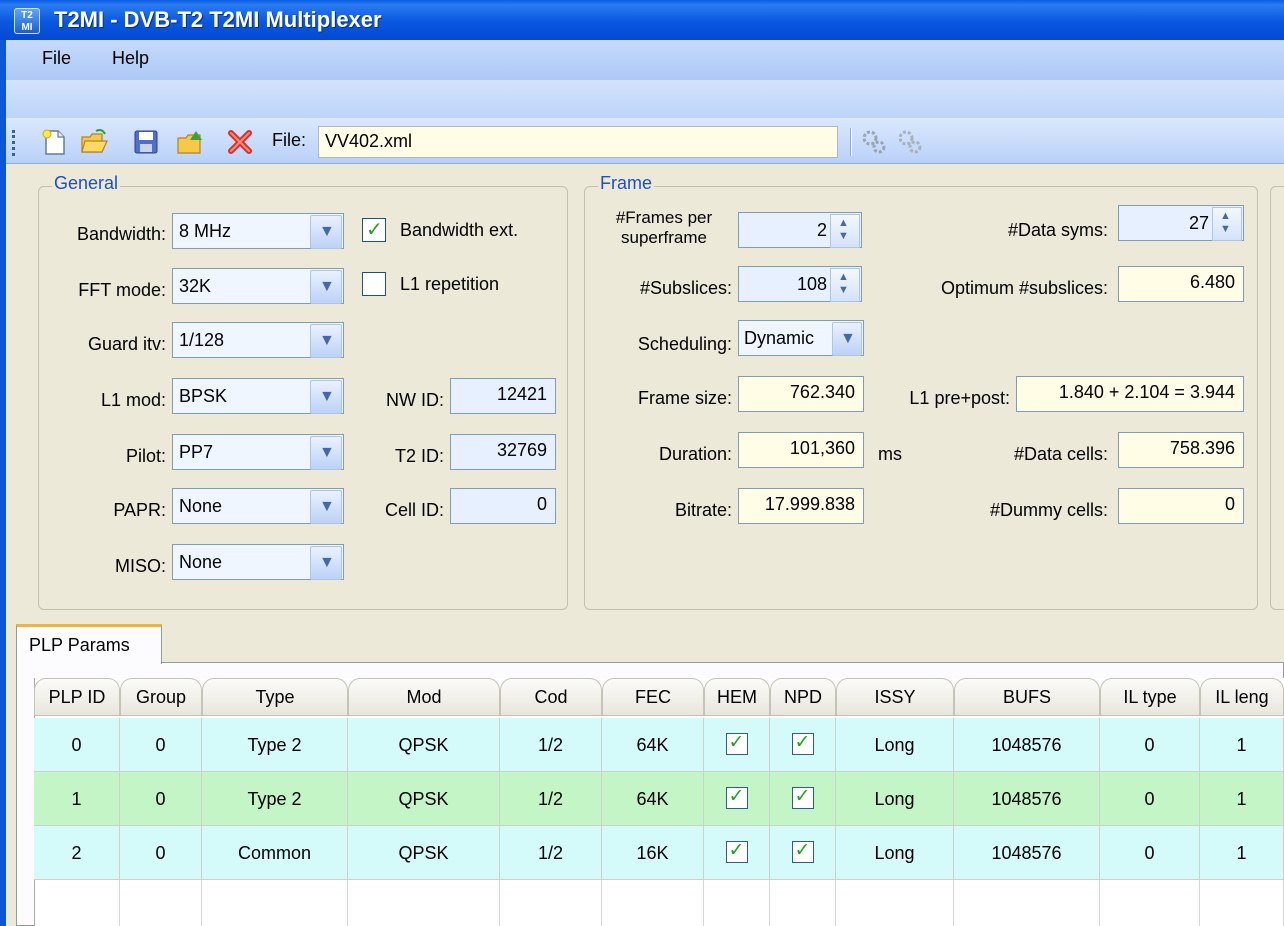 This screenshot has height=926, width=1284. I want to click on subslices-spinner: 108 ▲ ▼, so click(800, 284).